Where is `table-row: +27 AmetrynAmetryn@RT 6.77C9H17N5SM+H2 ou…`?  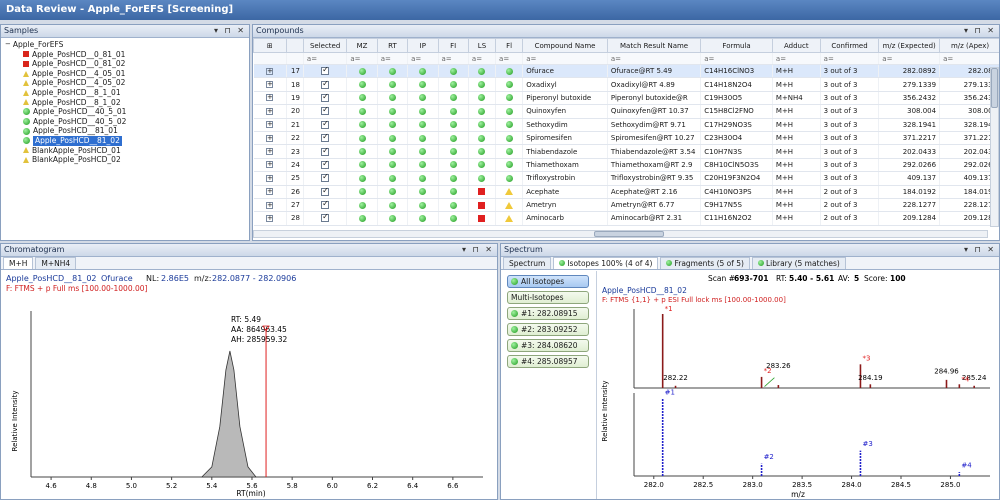
table-row: +27 AmetrynAmetryn@RT 6.77C9H17N5SM+H2 ou… is located at coordinates (626, 205).